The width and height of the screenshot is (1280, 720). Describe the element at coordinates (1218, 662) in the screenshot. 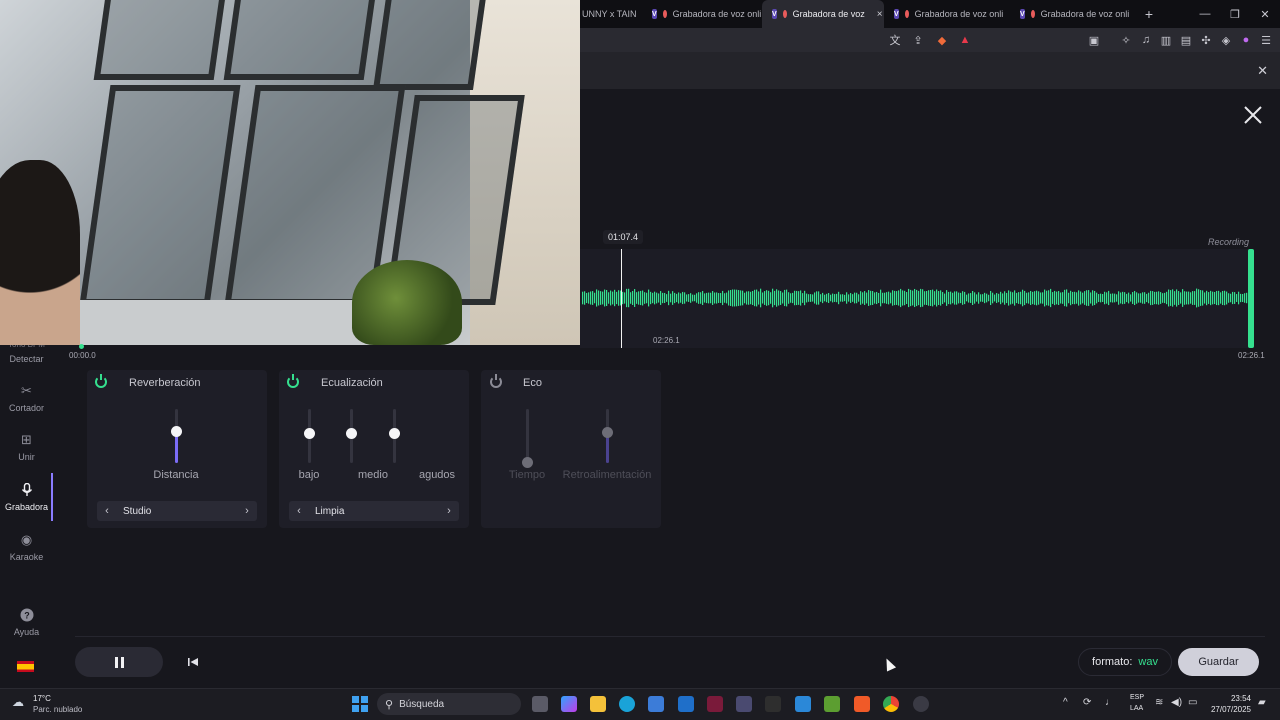

I see `save-button: Guardar` at that location.